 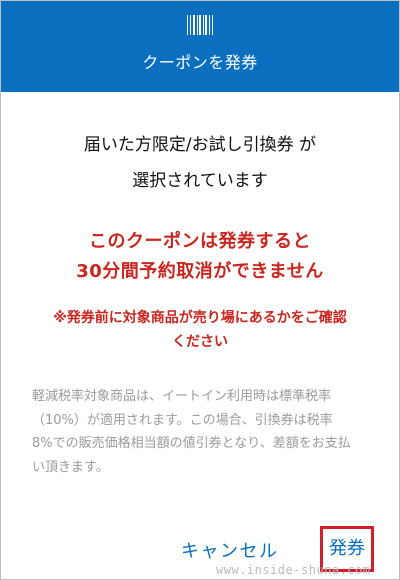 What do you see at coordinates (200, 318) in the screenshot?
I see `stock-check-notice-line-1: ※発券前に対象商品が売り場にあるかをご確認` at bounding box center [200, 318].